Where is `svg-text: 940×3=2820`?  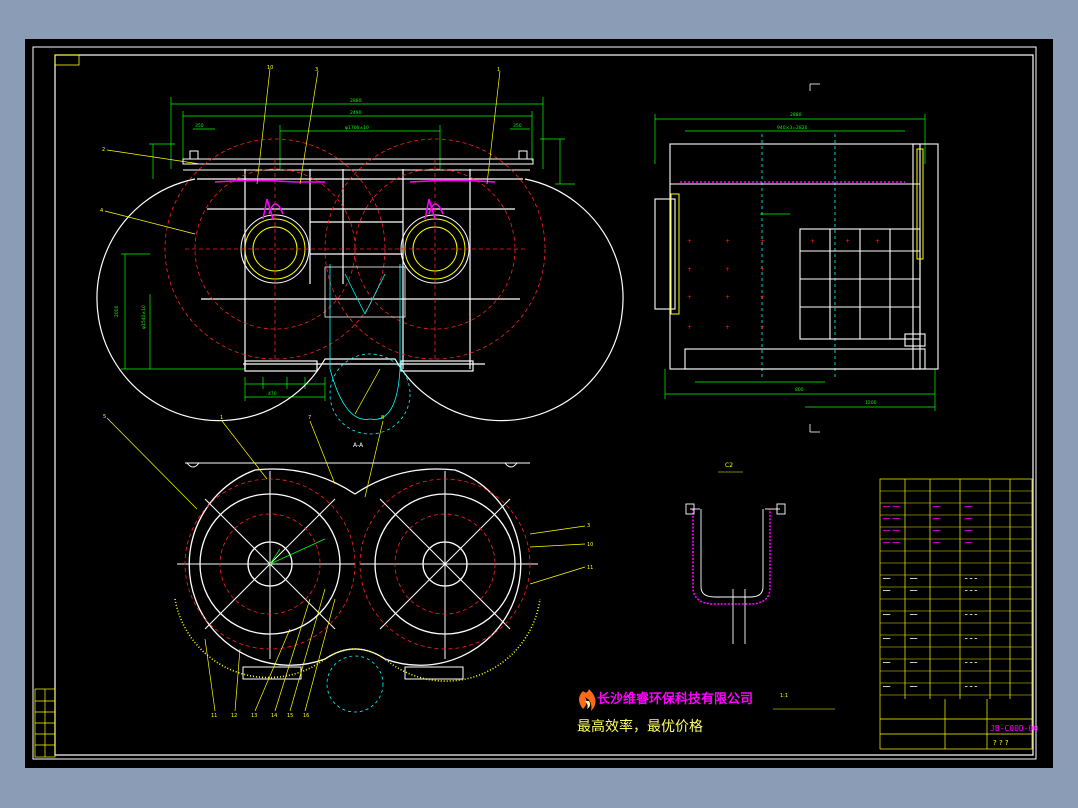 svg-text: 940×3=2820 is located at coordinates (792, 128).